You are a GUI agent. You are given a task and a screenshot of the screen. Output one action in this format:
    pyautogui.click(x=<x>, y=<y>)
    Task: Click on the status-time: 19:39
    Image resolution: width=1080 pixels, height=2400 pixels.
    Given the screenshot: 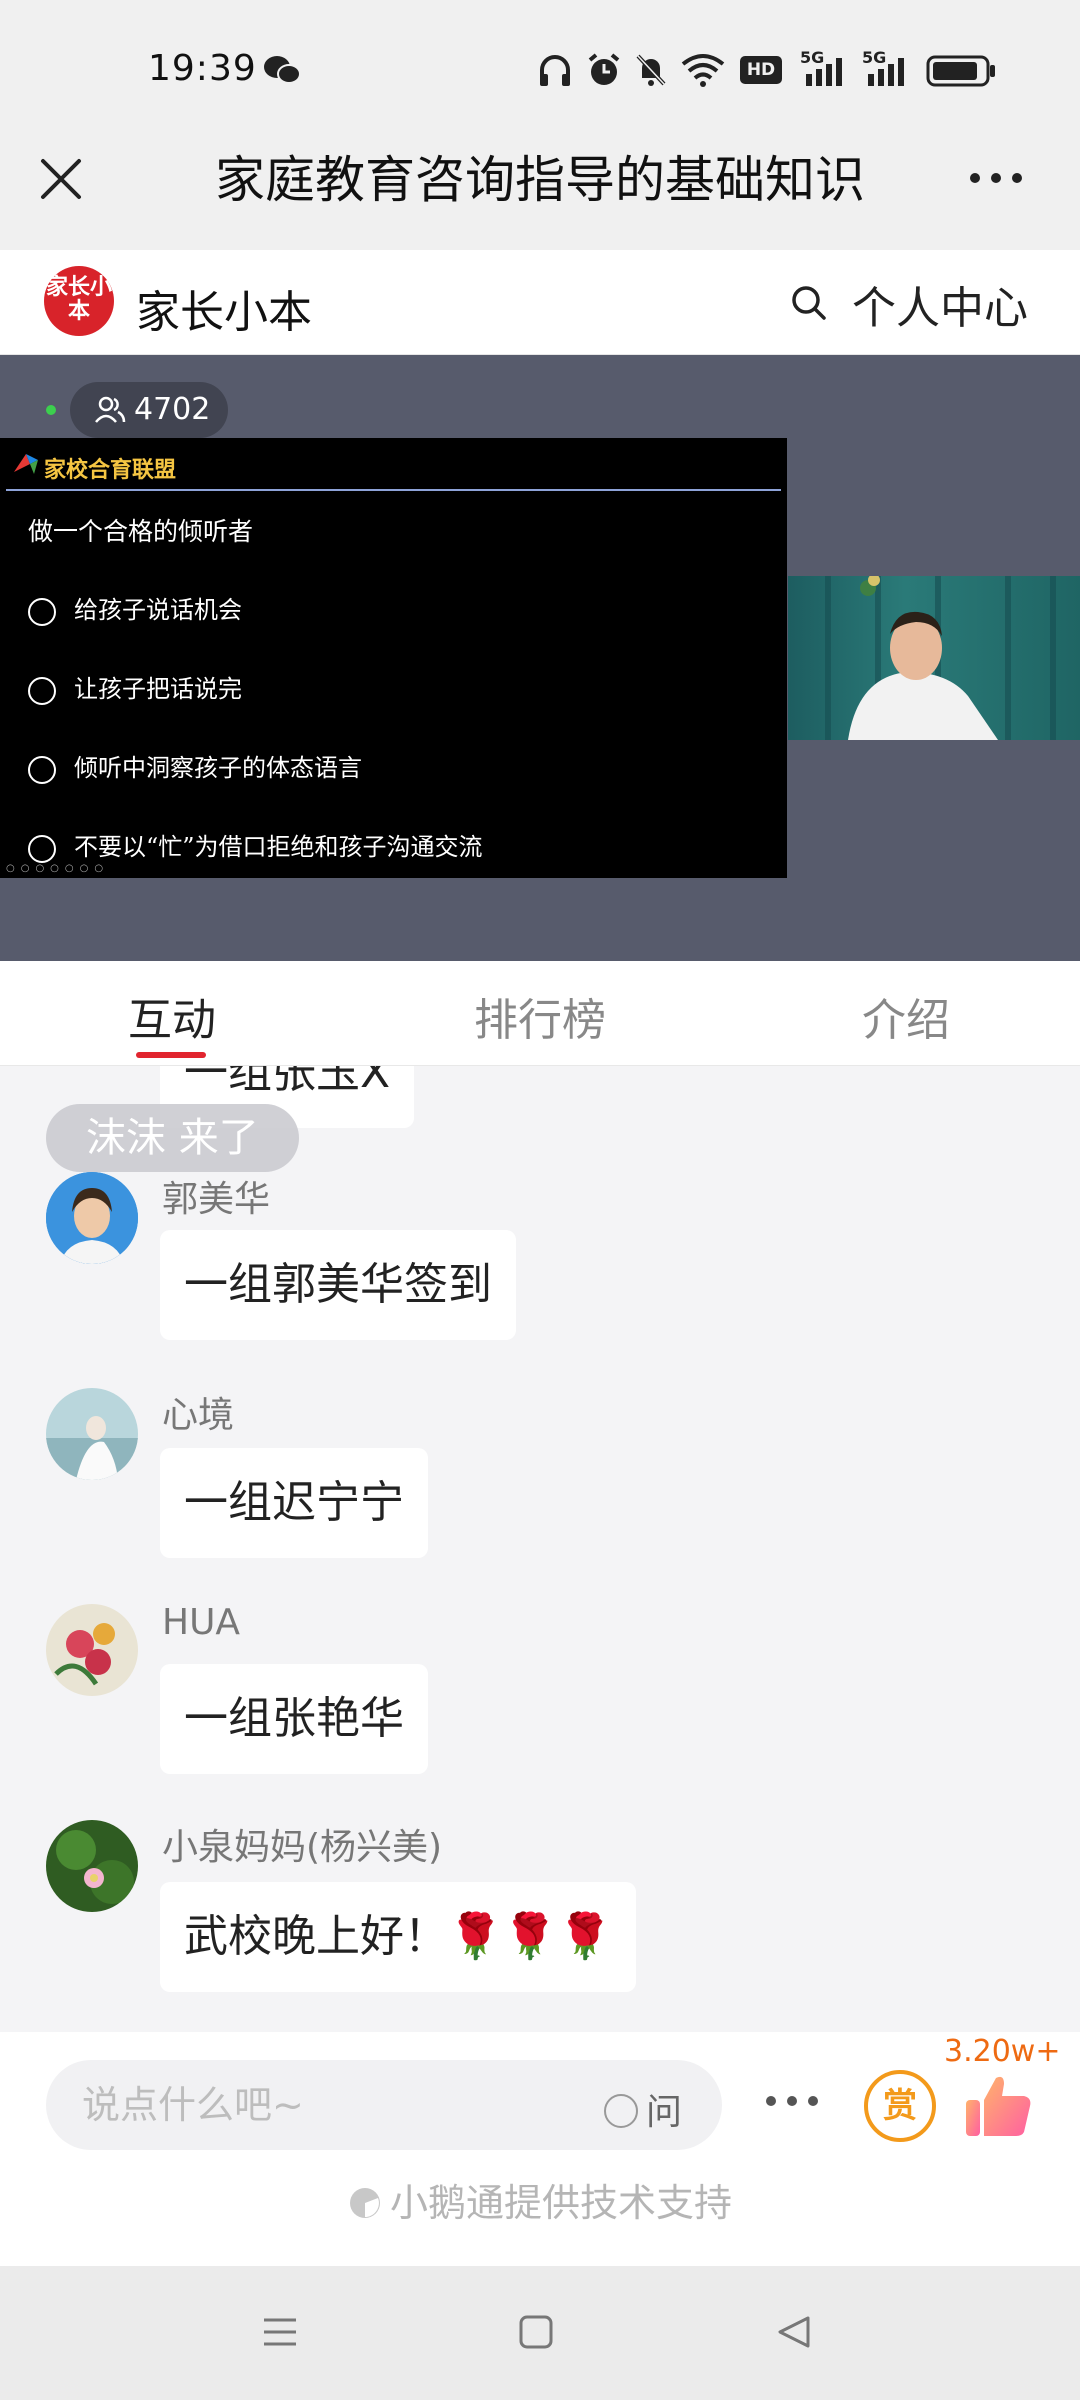 What is the action you would take?
    pyautogui.click(x=202, y=68)
    